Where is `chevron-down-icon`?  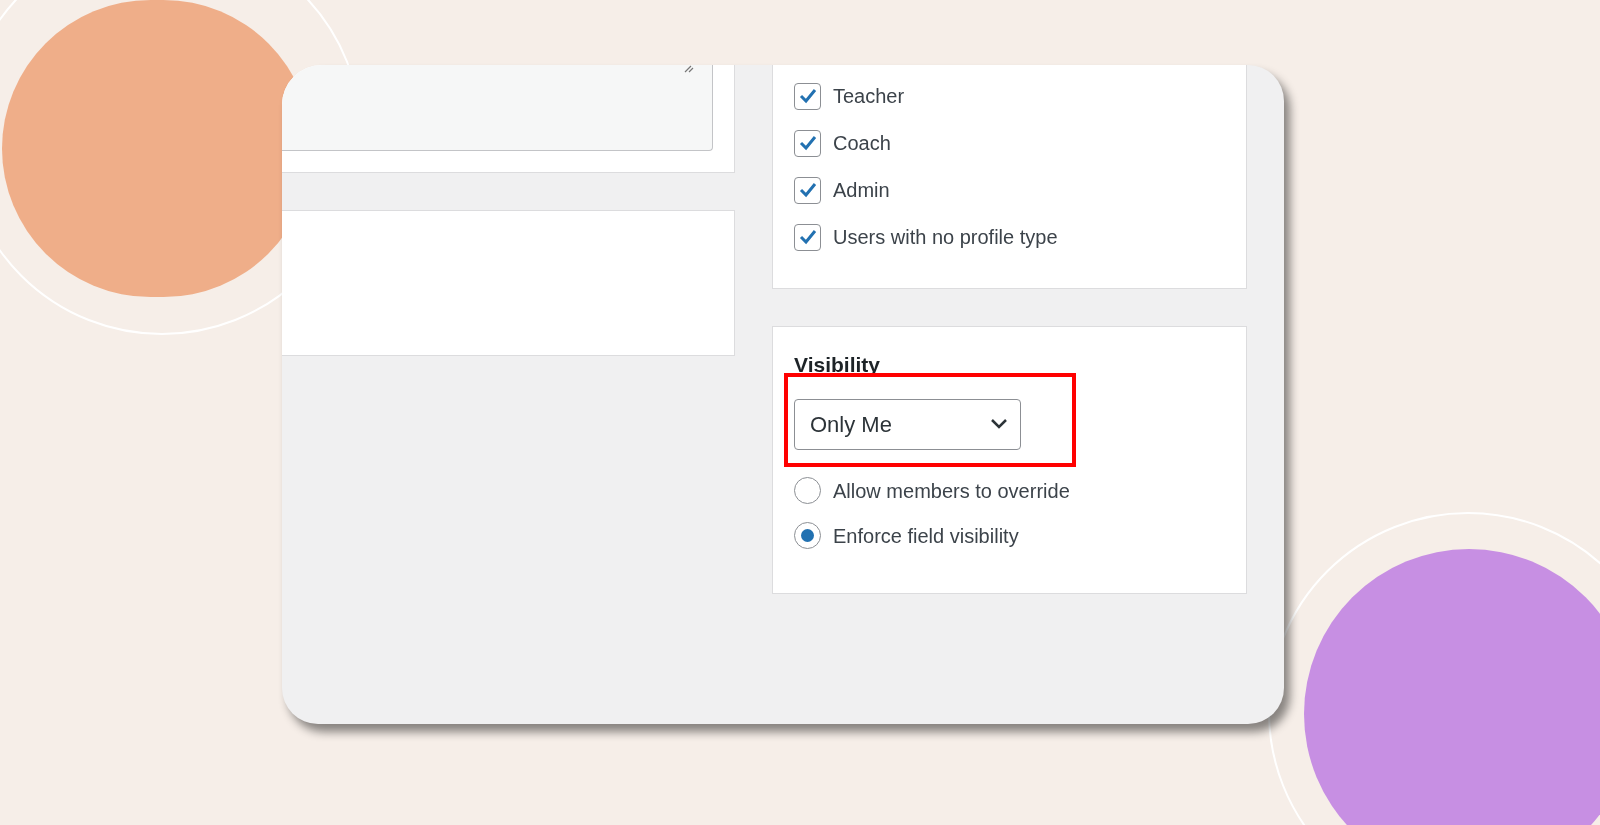
chevron-down-icon is located at coordinates (999, 424).